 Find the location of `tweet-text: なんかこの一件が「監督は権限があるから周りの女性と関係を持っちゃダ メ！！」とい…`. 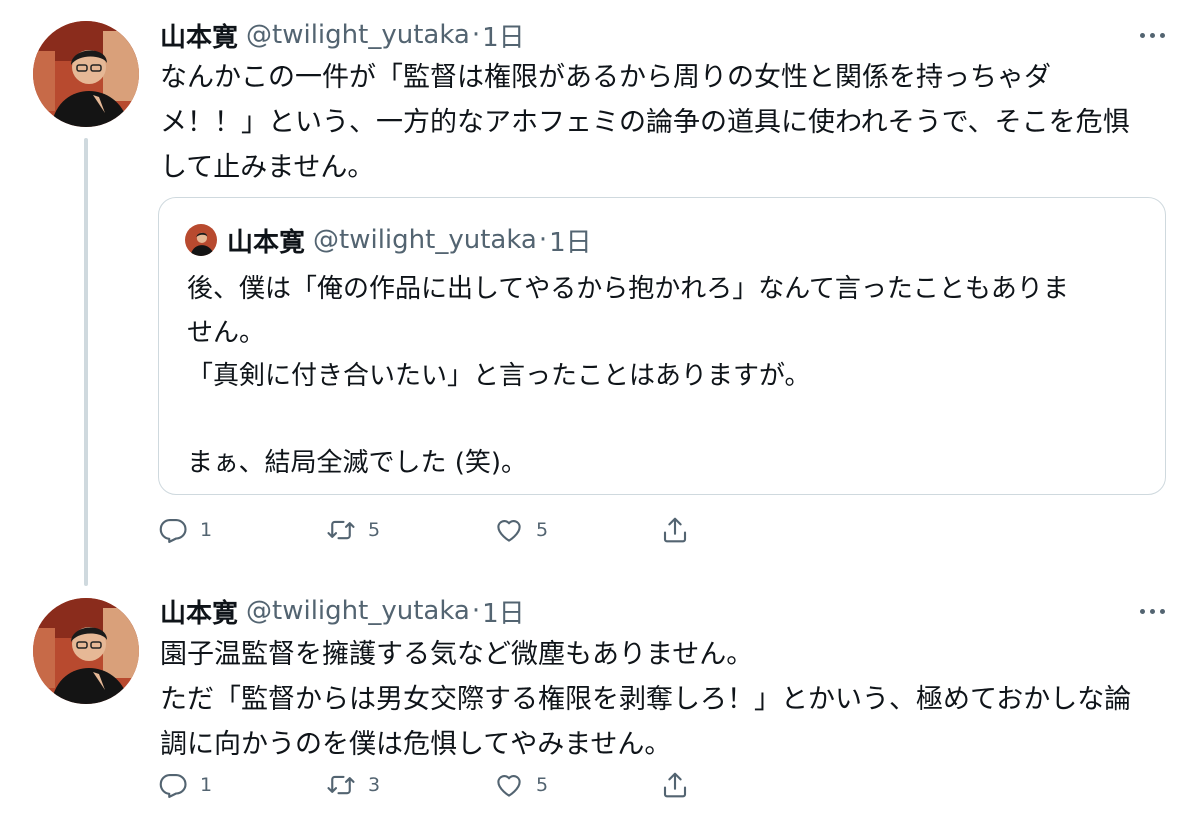

tweet-text: なんかこの一件が「監督は権限があるから周りの女性と関係を持っちゃダ メ！！」とい… is located at coordinates (645, 122).